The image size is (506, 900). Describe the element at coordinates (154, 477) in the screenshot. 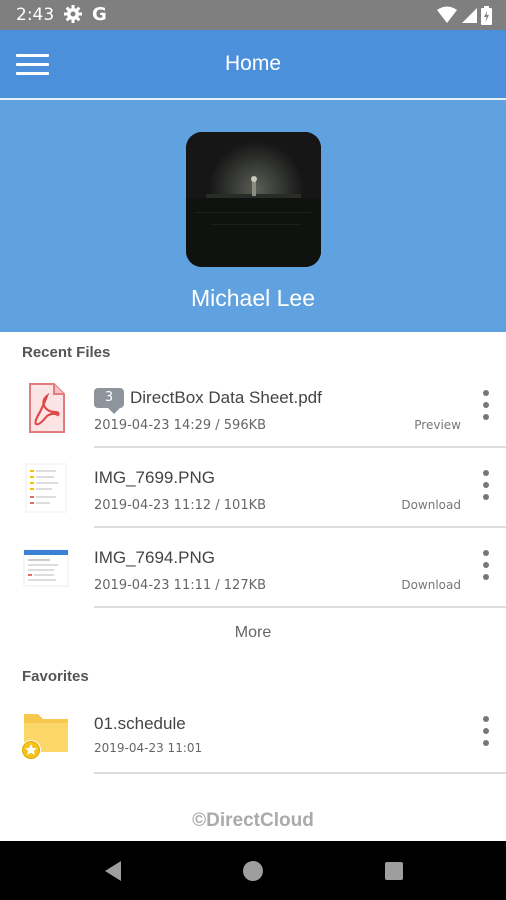

I see `file-name: IMG_7699.PNG` at that location.